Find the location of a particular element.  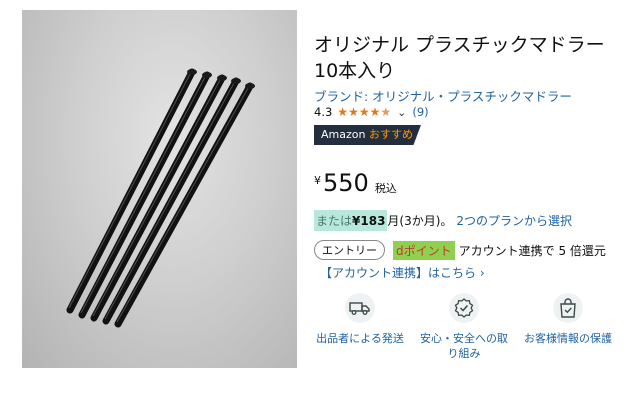

installment-highlight: または¥183 is located at coordinates (351, 220).